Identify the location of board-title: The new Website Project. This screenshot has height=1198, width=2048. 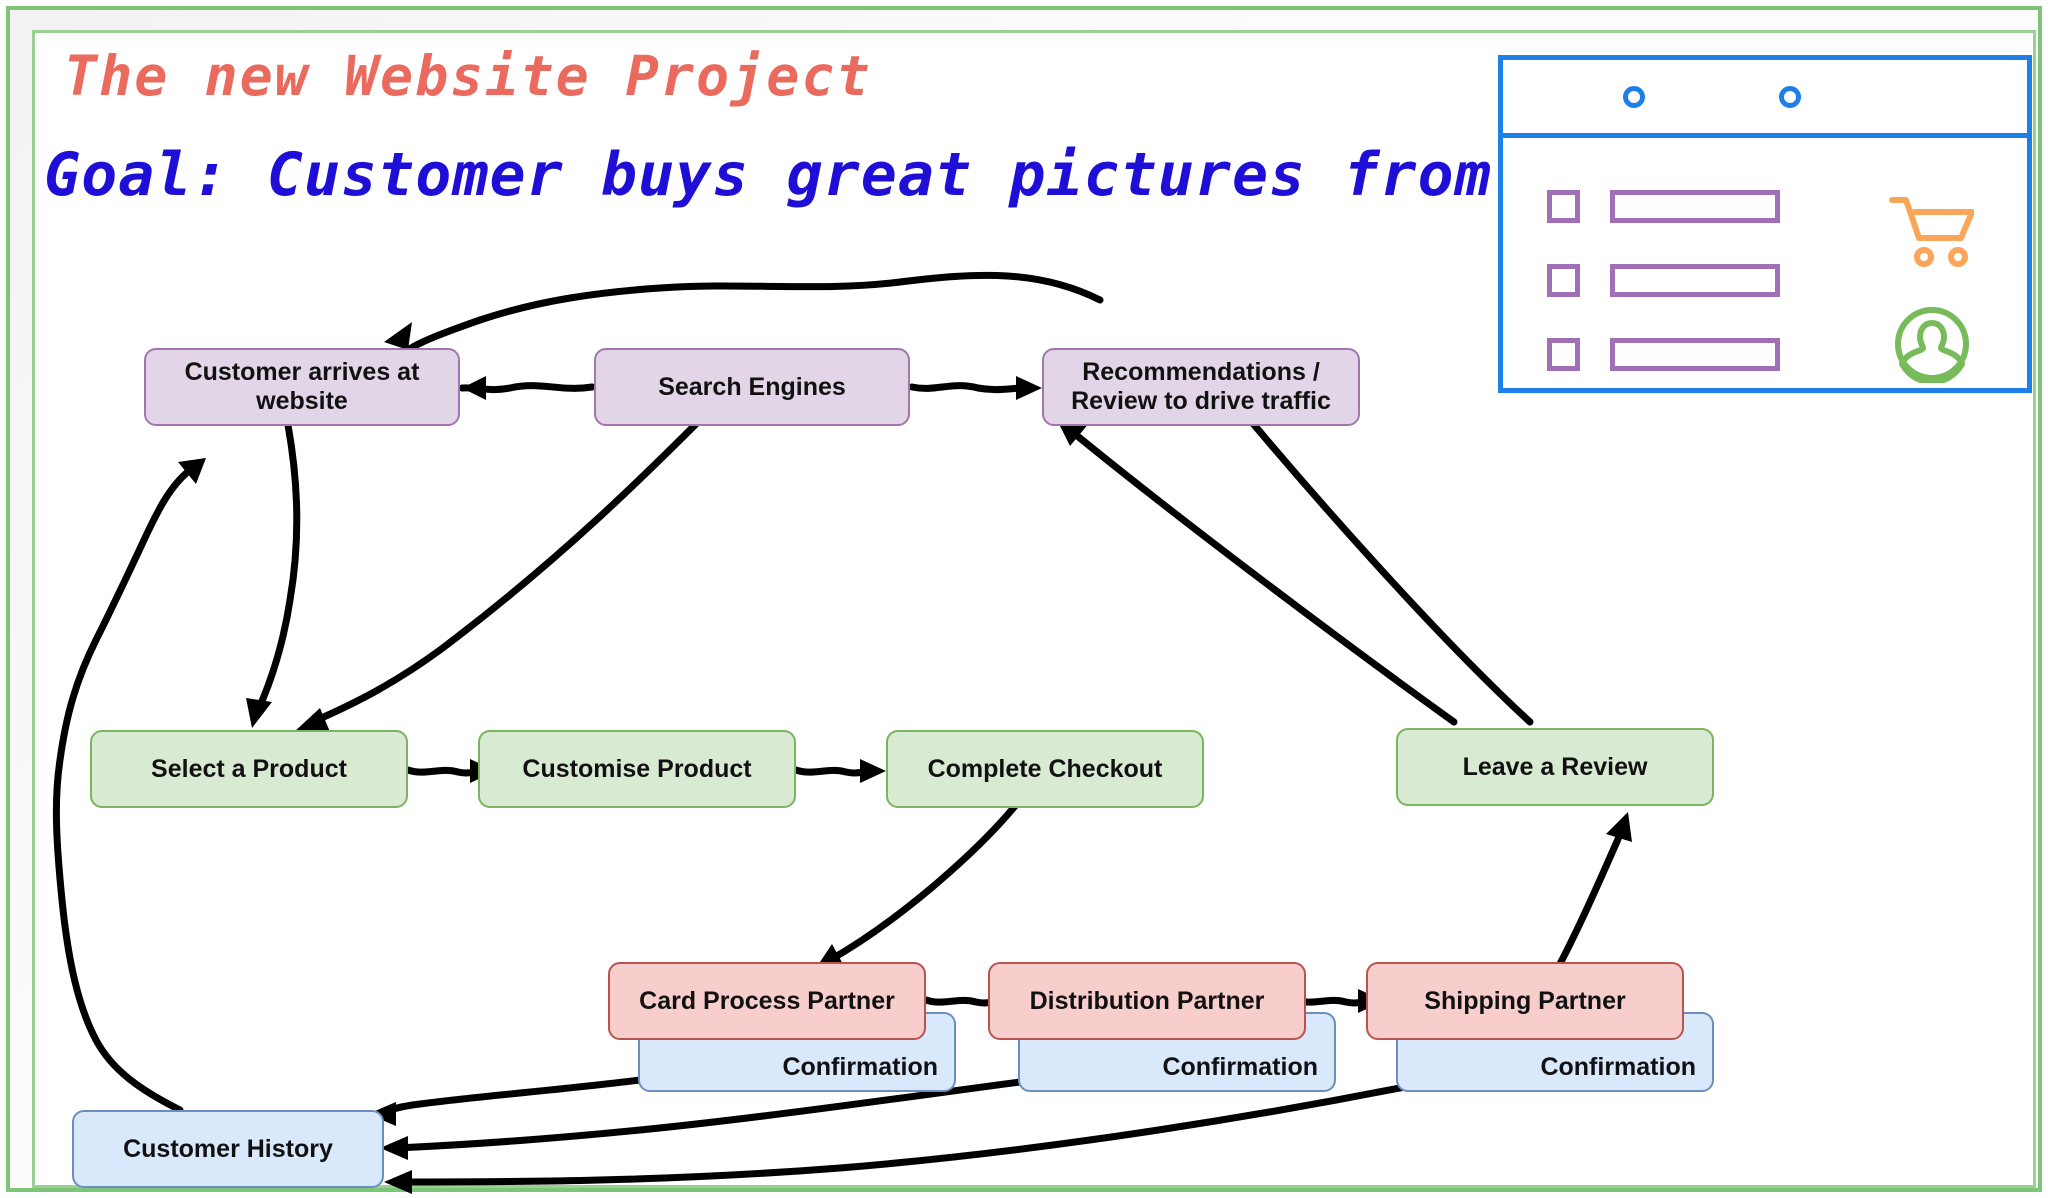
(468, 76).